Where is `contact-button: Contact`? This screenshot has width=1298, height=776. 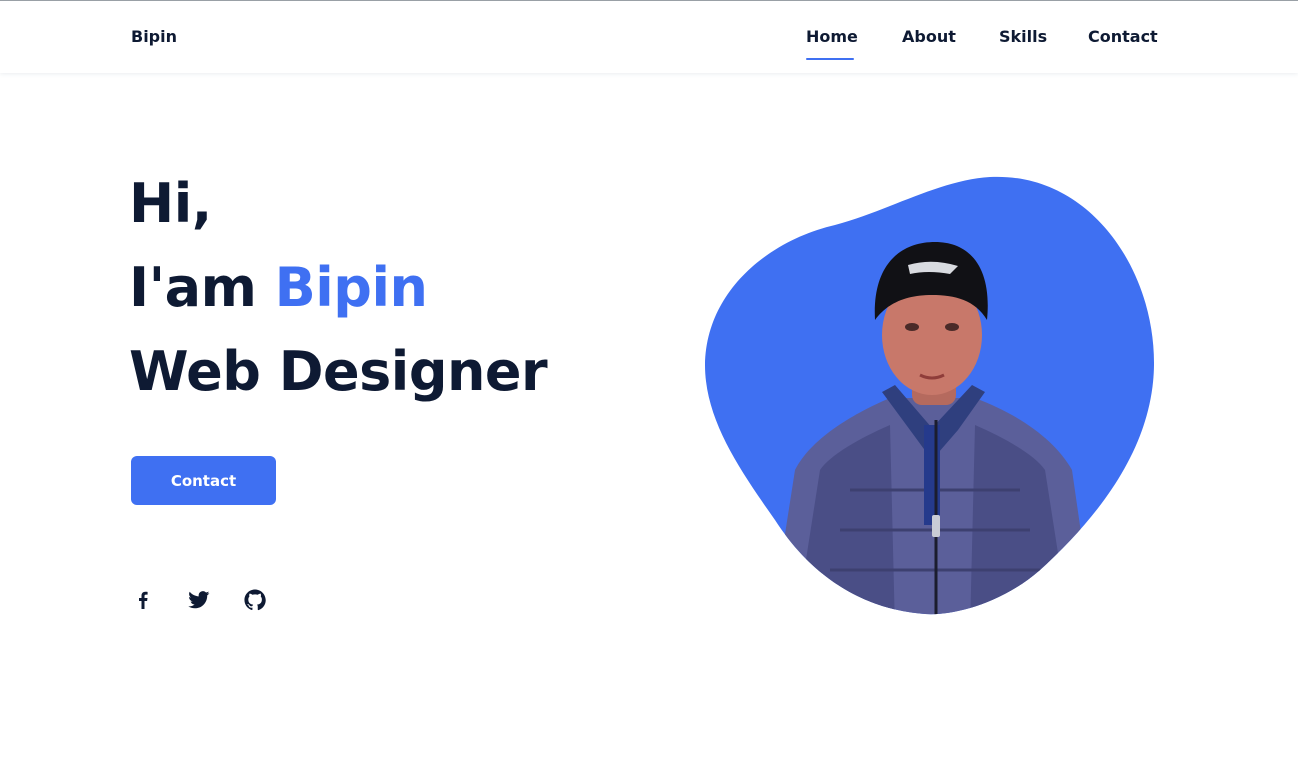
contact-button: Contact is located at coordinates (203, 480).